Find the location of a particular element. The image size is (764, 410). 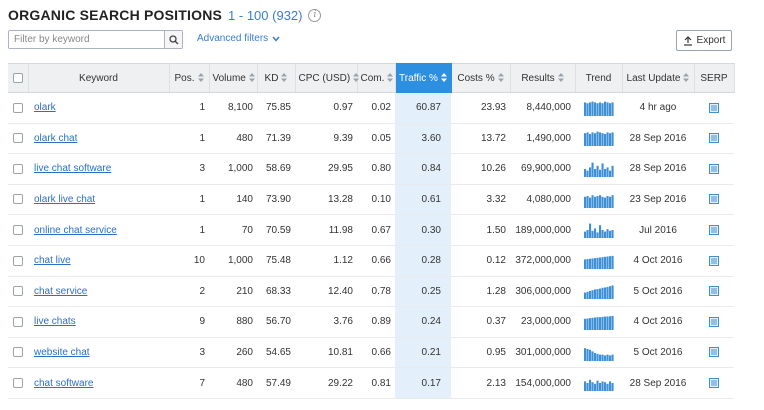

column-header-traffic: Traffic % is located at coordinates (423, 78).